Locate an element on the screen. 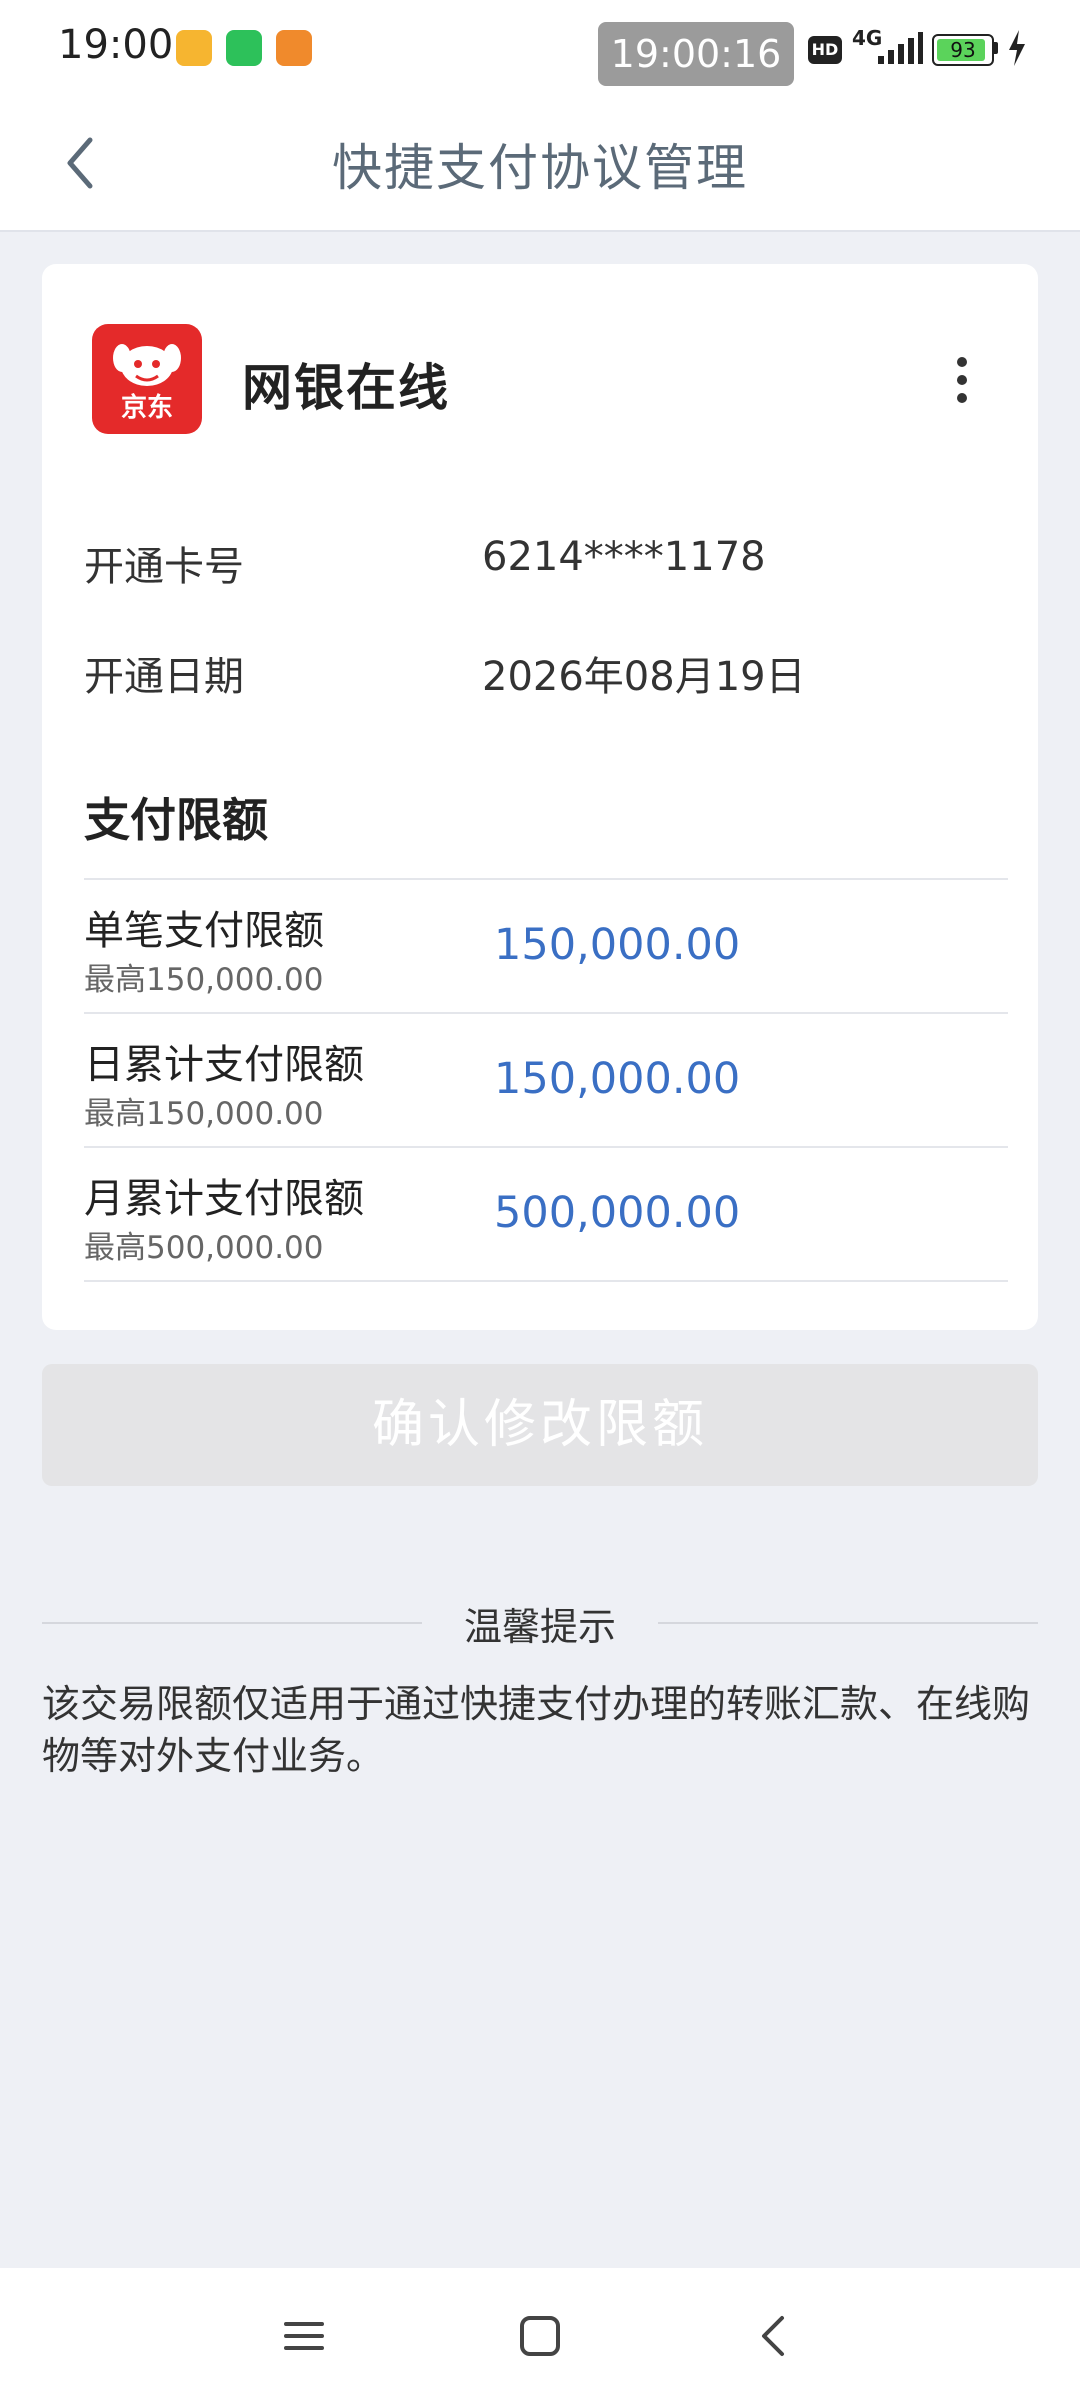  system-nav-bar is located at coordinates (540, 2334).